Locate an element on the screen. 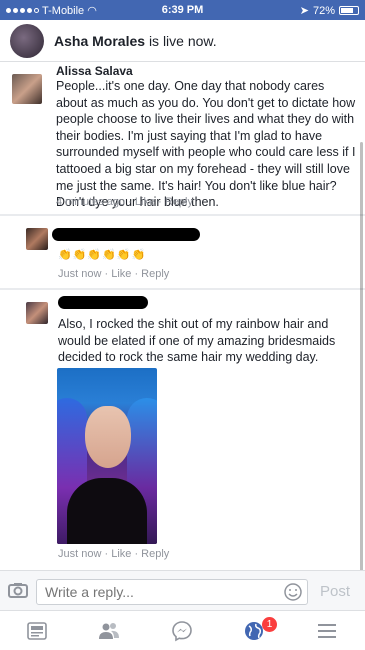 The width and height of the screenshot is (365, 650). scrollbar is located at coordinates (361, 356).